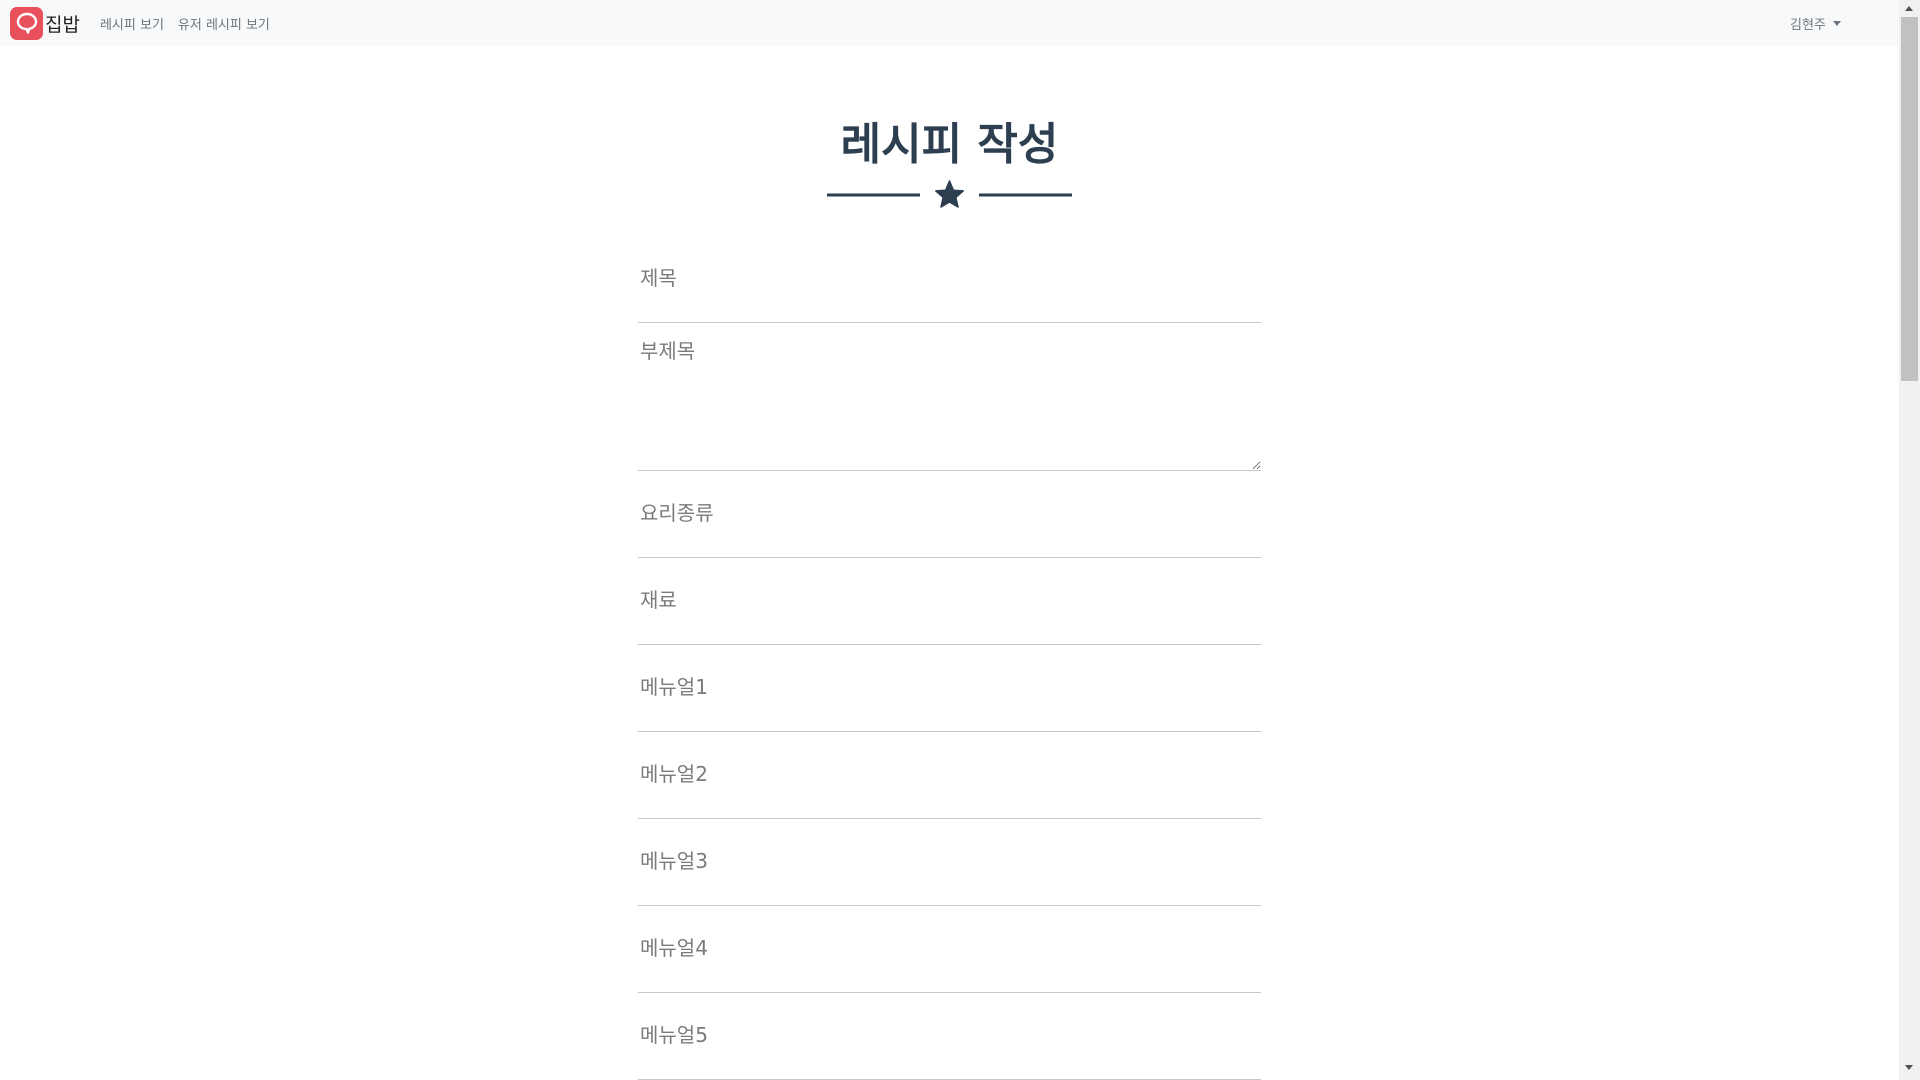  What do you see at coordinates (1909, 1067) in the screenshot?
I see `scroll-down-arrow-icon` at bounding box center [1909, 1067].